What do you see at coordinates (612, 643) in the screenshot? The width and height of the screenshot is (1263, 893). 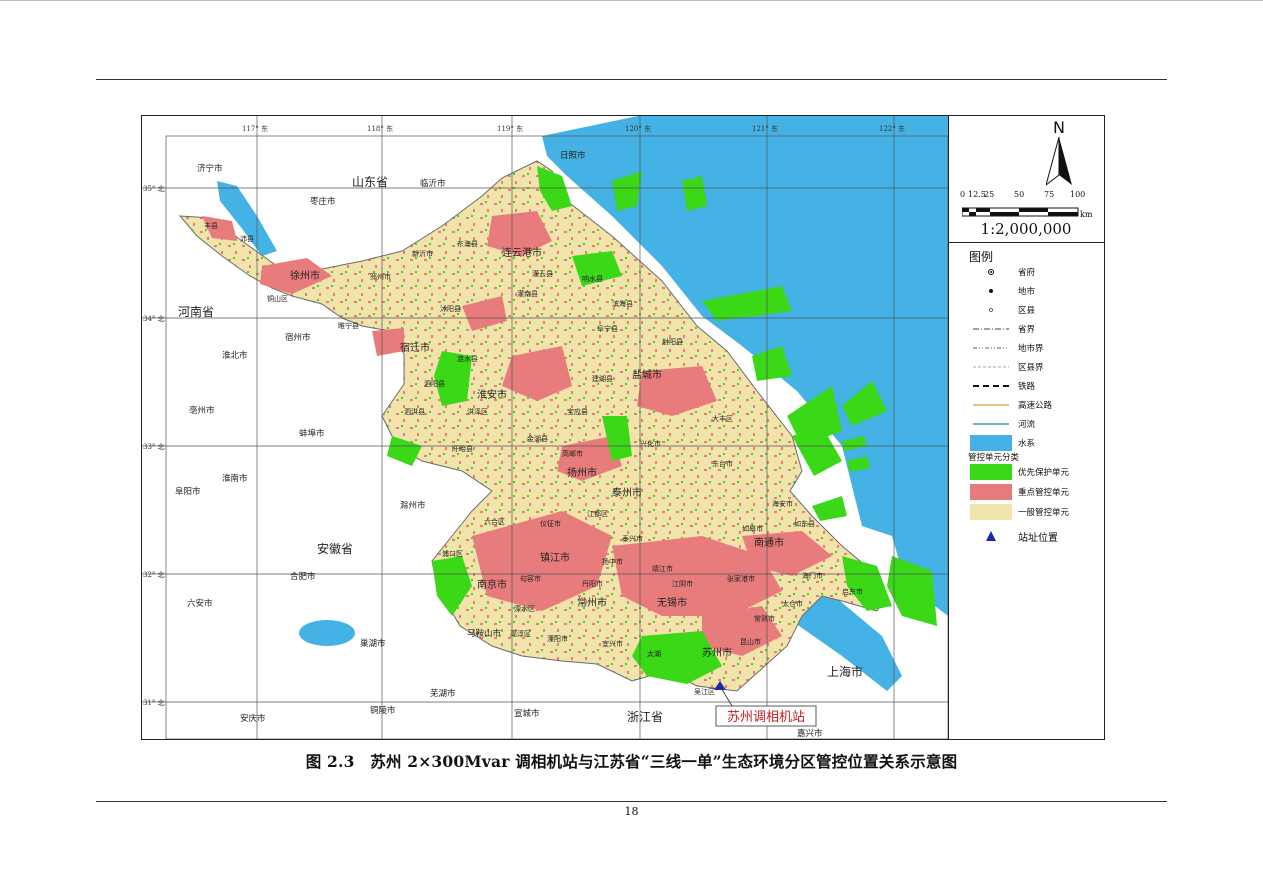 I see `district-label: 宜兴市` at bounding box center [612, 643].